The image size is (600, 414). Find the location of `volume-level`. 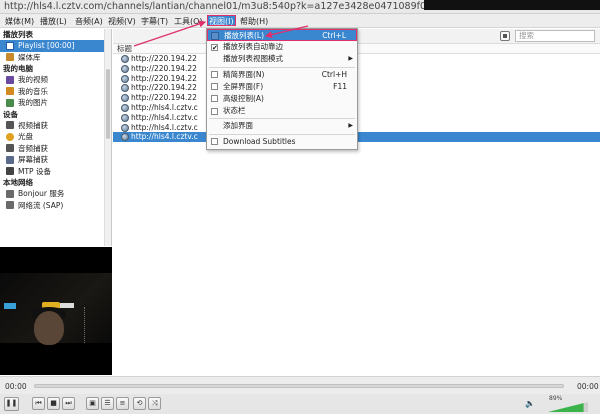

volume-level is located at coordinates (566, 407).